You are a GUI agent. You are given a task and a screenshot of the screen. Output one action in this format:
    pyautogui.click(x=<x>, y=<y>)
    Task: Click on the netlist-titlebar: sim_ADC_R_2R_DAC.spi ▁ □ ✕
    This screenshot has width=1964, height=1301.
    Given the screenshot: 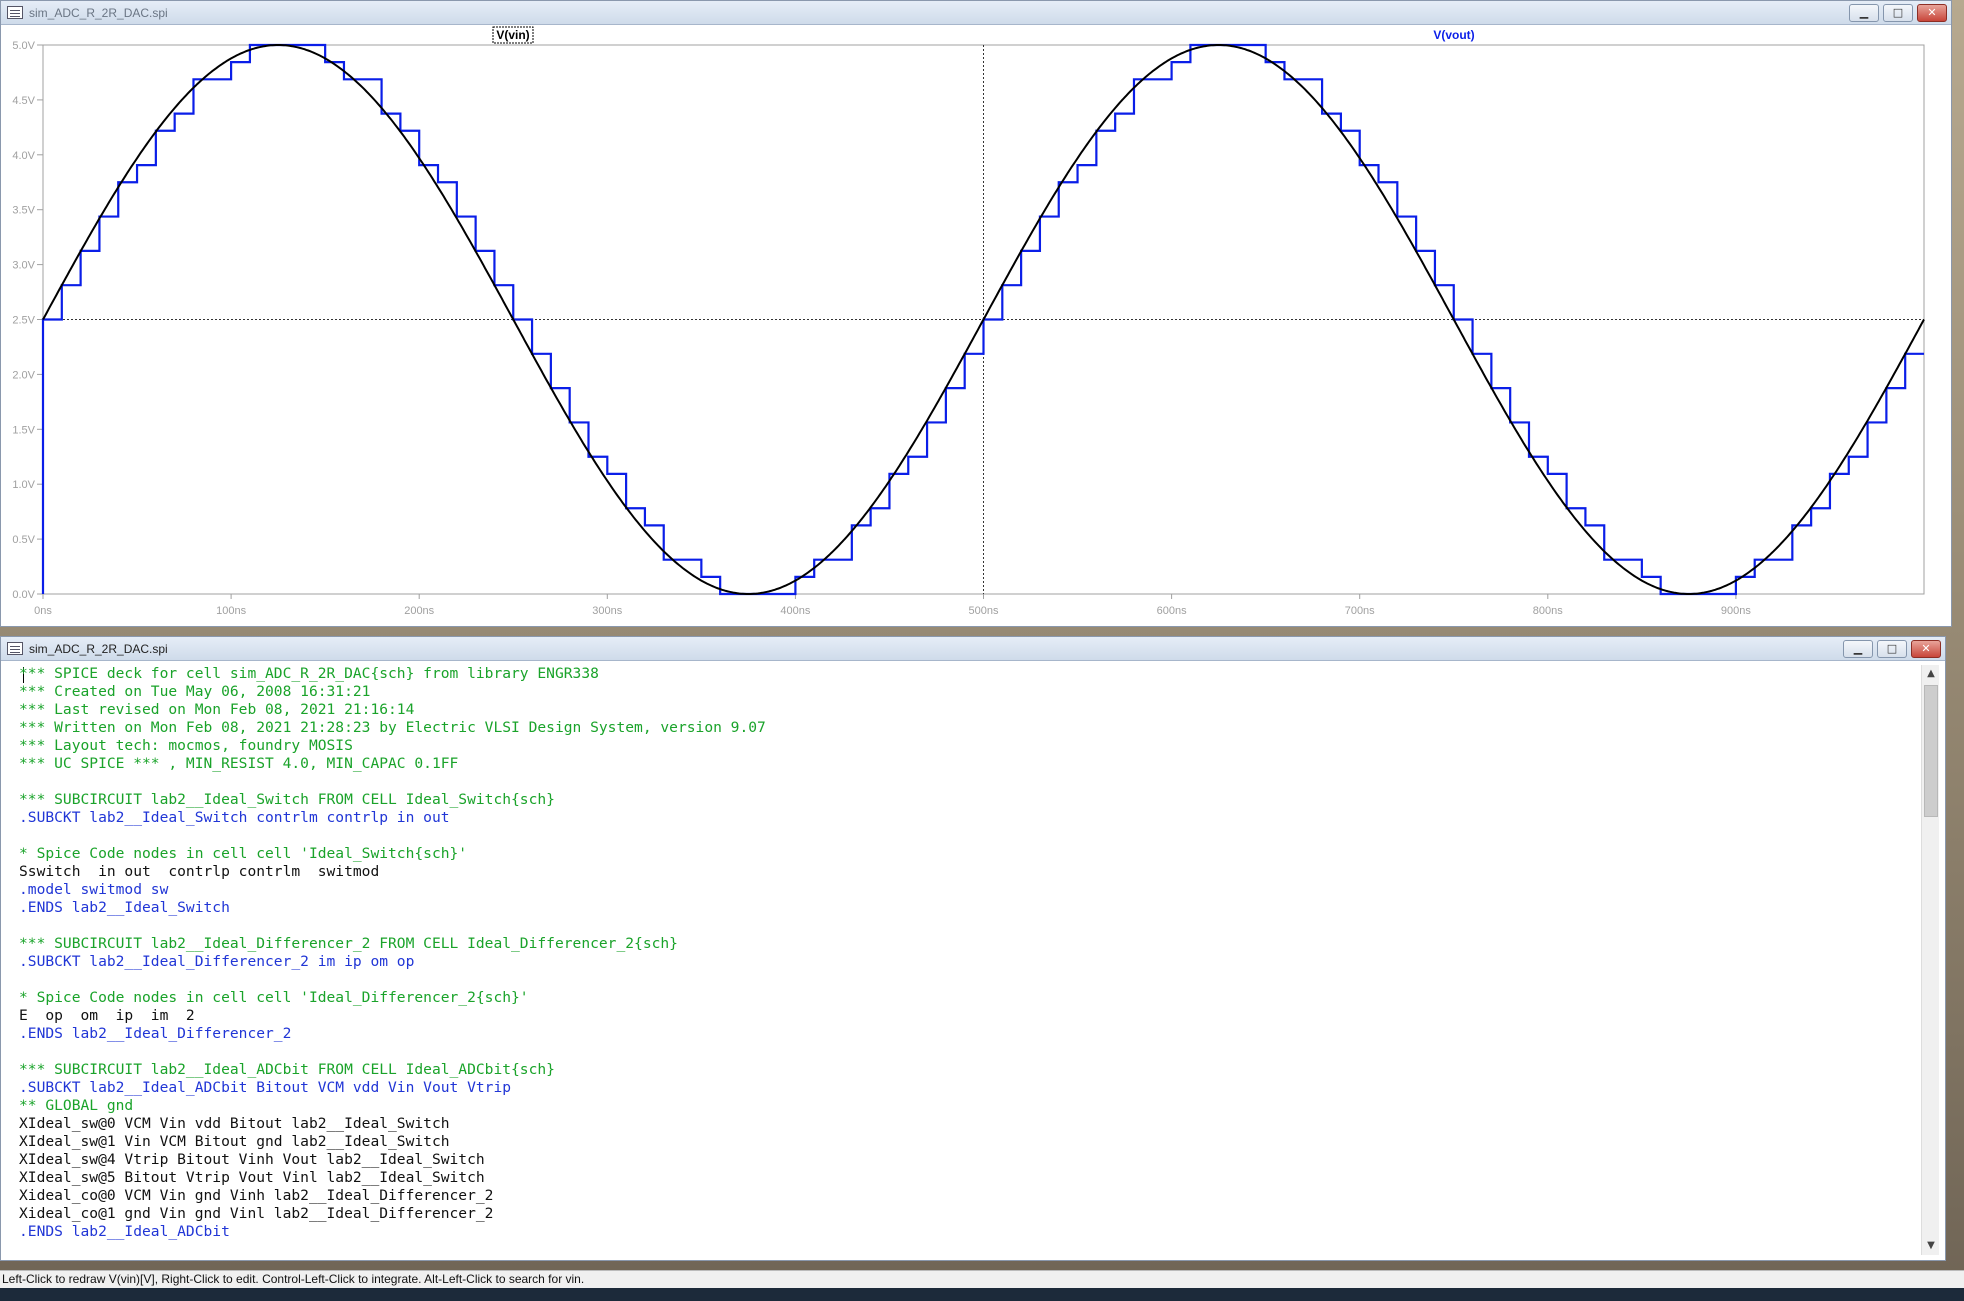 What is the action you would take?
    pyautogui.click(x=973, y=649)
    